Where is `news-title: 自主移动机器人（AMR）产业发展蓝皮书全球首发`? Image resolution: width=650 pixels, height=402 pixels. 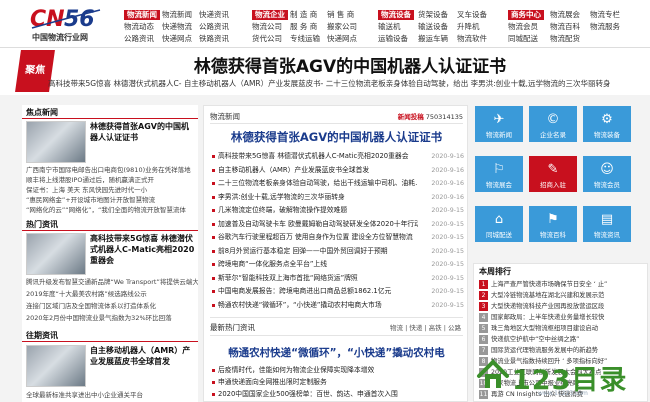 news-title: 自主移动机器人（AMR）产业发展蓝皮书全球首发 is located at coordinates (318, 170).